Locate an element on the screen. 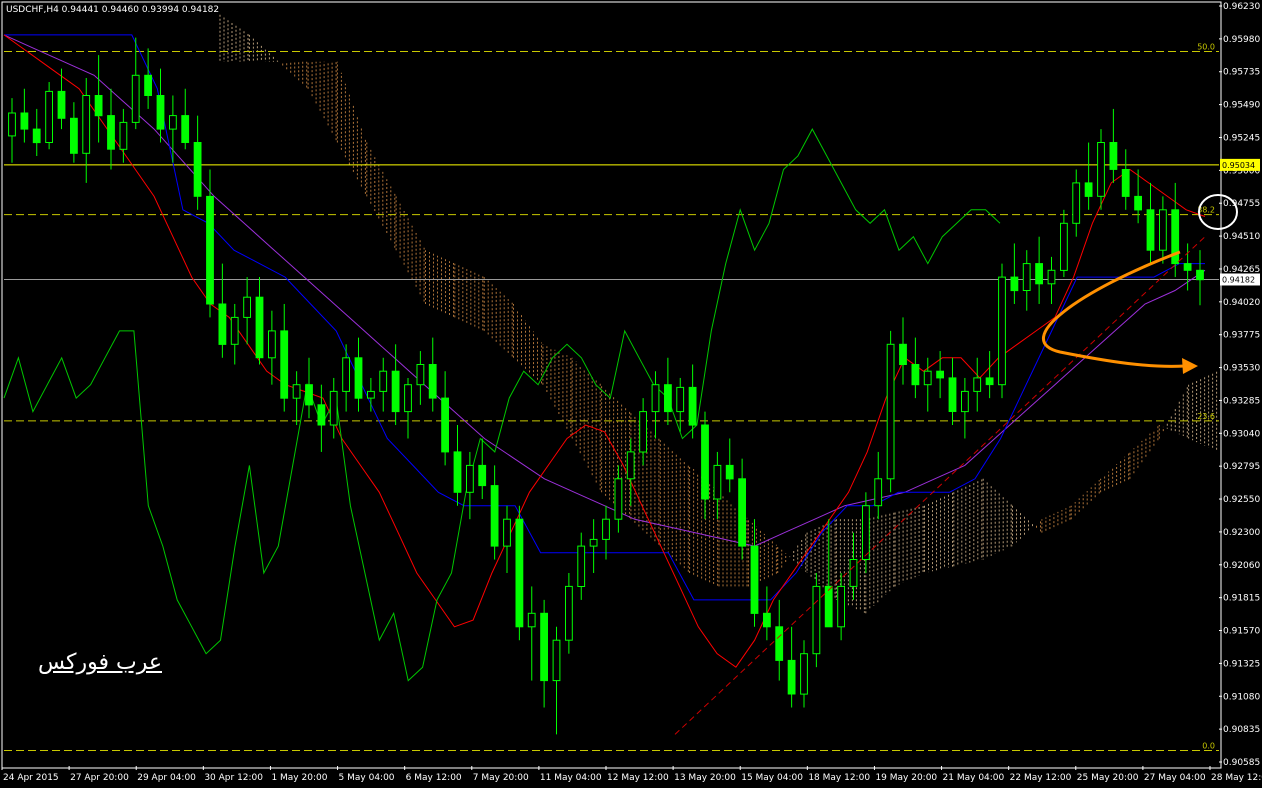 The image size is (1262, 788). fib-label-0.0: 0.0 is located at coordinates (1208, 746).